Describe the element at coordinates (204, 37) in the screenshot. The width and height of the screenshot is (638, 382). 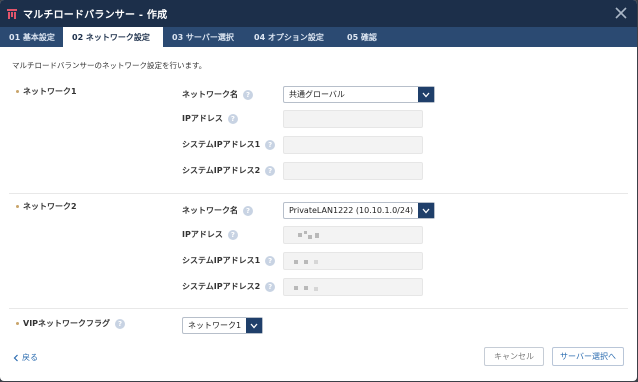
I see `tab-server-selection: 03 サーバー選択` at that location.